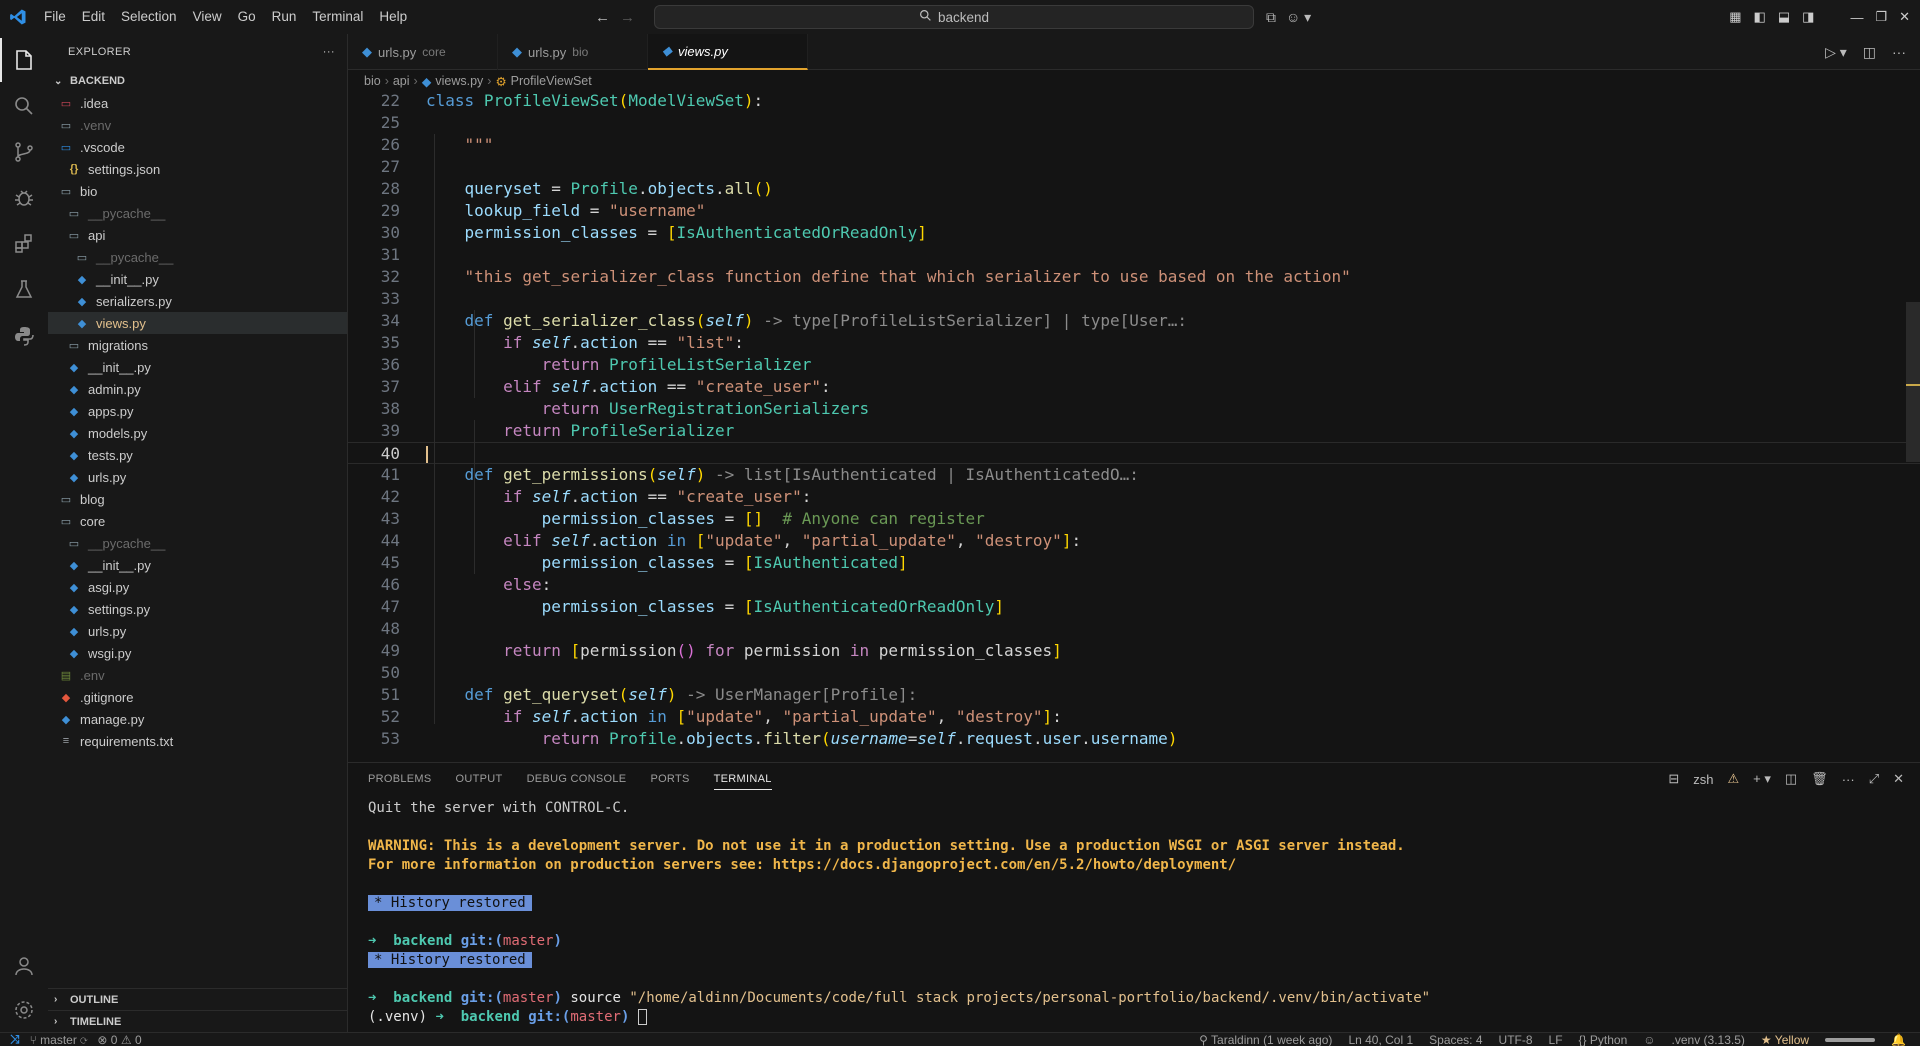  Describe the element at coordinates (197, 1021) in the screenshot. I see `timeline-section: › TIMELINE` at that location.